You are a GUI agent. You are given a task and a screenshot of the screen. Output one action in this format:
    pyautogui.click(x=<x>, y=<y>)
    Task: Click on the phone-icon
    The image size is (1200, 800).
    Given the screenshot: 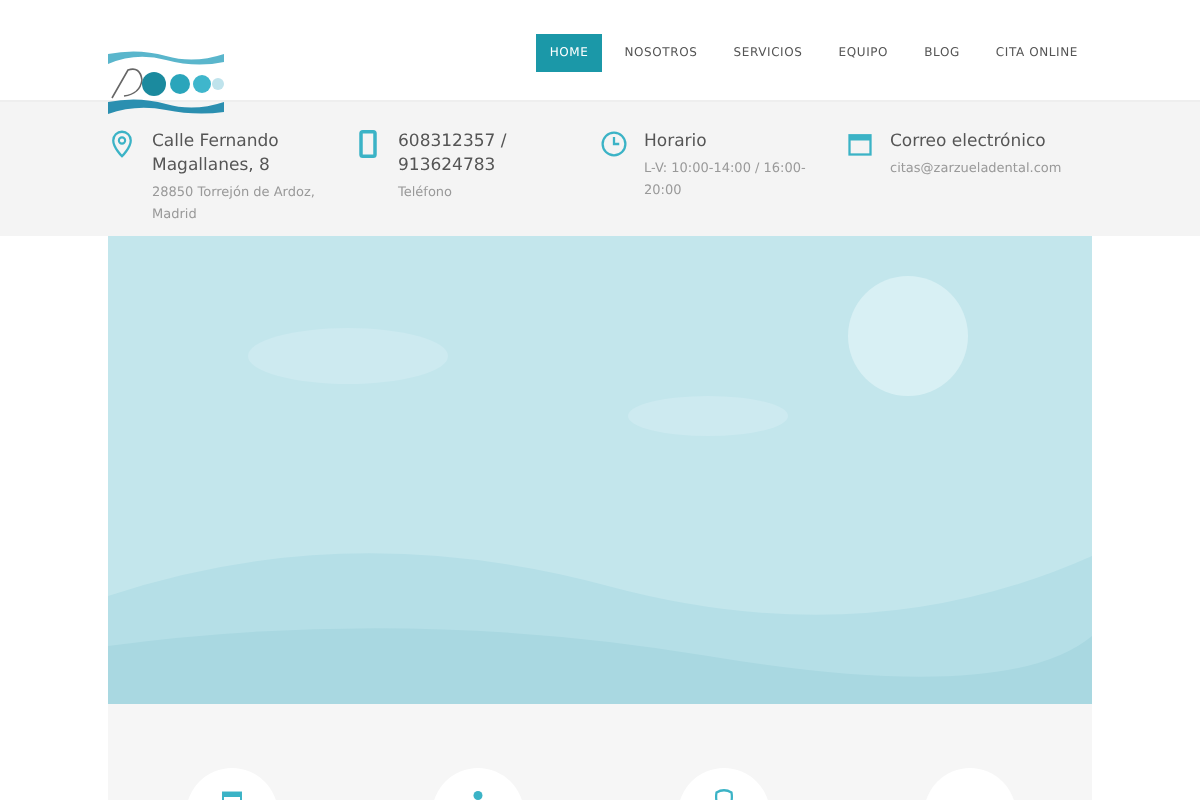 What is the action you would take?
    pyautogui.click(x=368, y=144)
    